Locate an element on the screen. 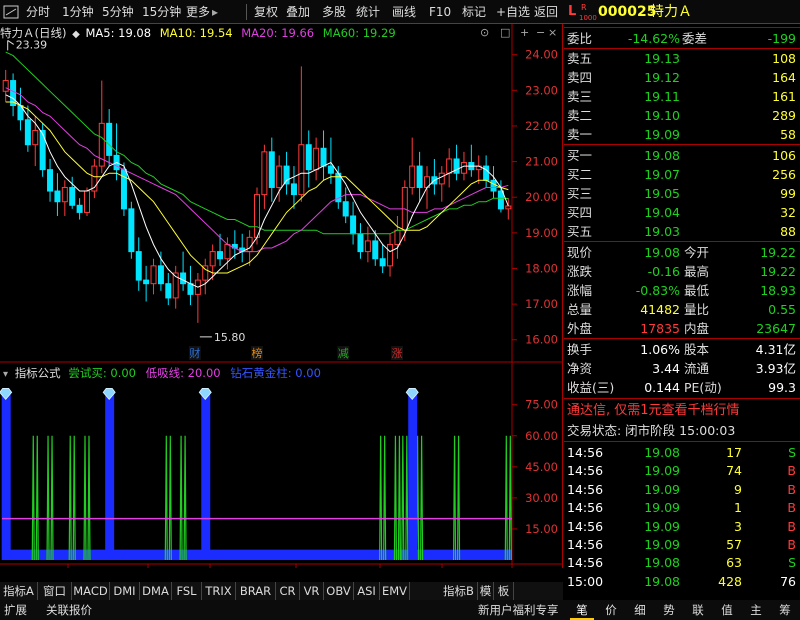 The height and width of the screenshot is (620, 800). stat-label: 现价 is located at coordinates (580, 252).